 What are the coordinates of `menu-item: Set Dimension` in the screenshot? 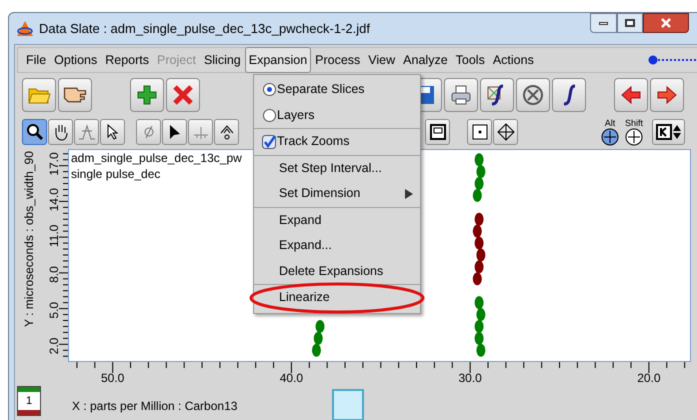 It's located at (319, 194).